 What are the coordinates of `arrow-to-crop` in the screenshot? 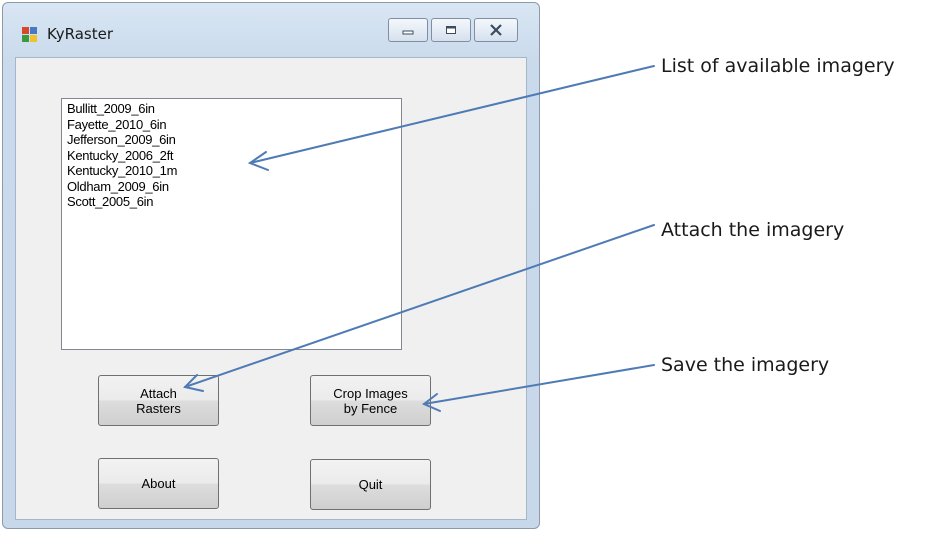 It's located at (539, 384).